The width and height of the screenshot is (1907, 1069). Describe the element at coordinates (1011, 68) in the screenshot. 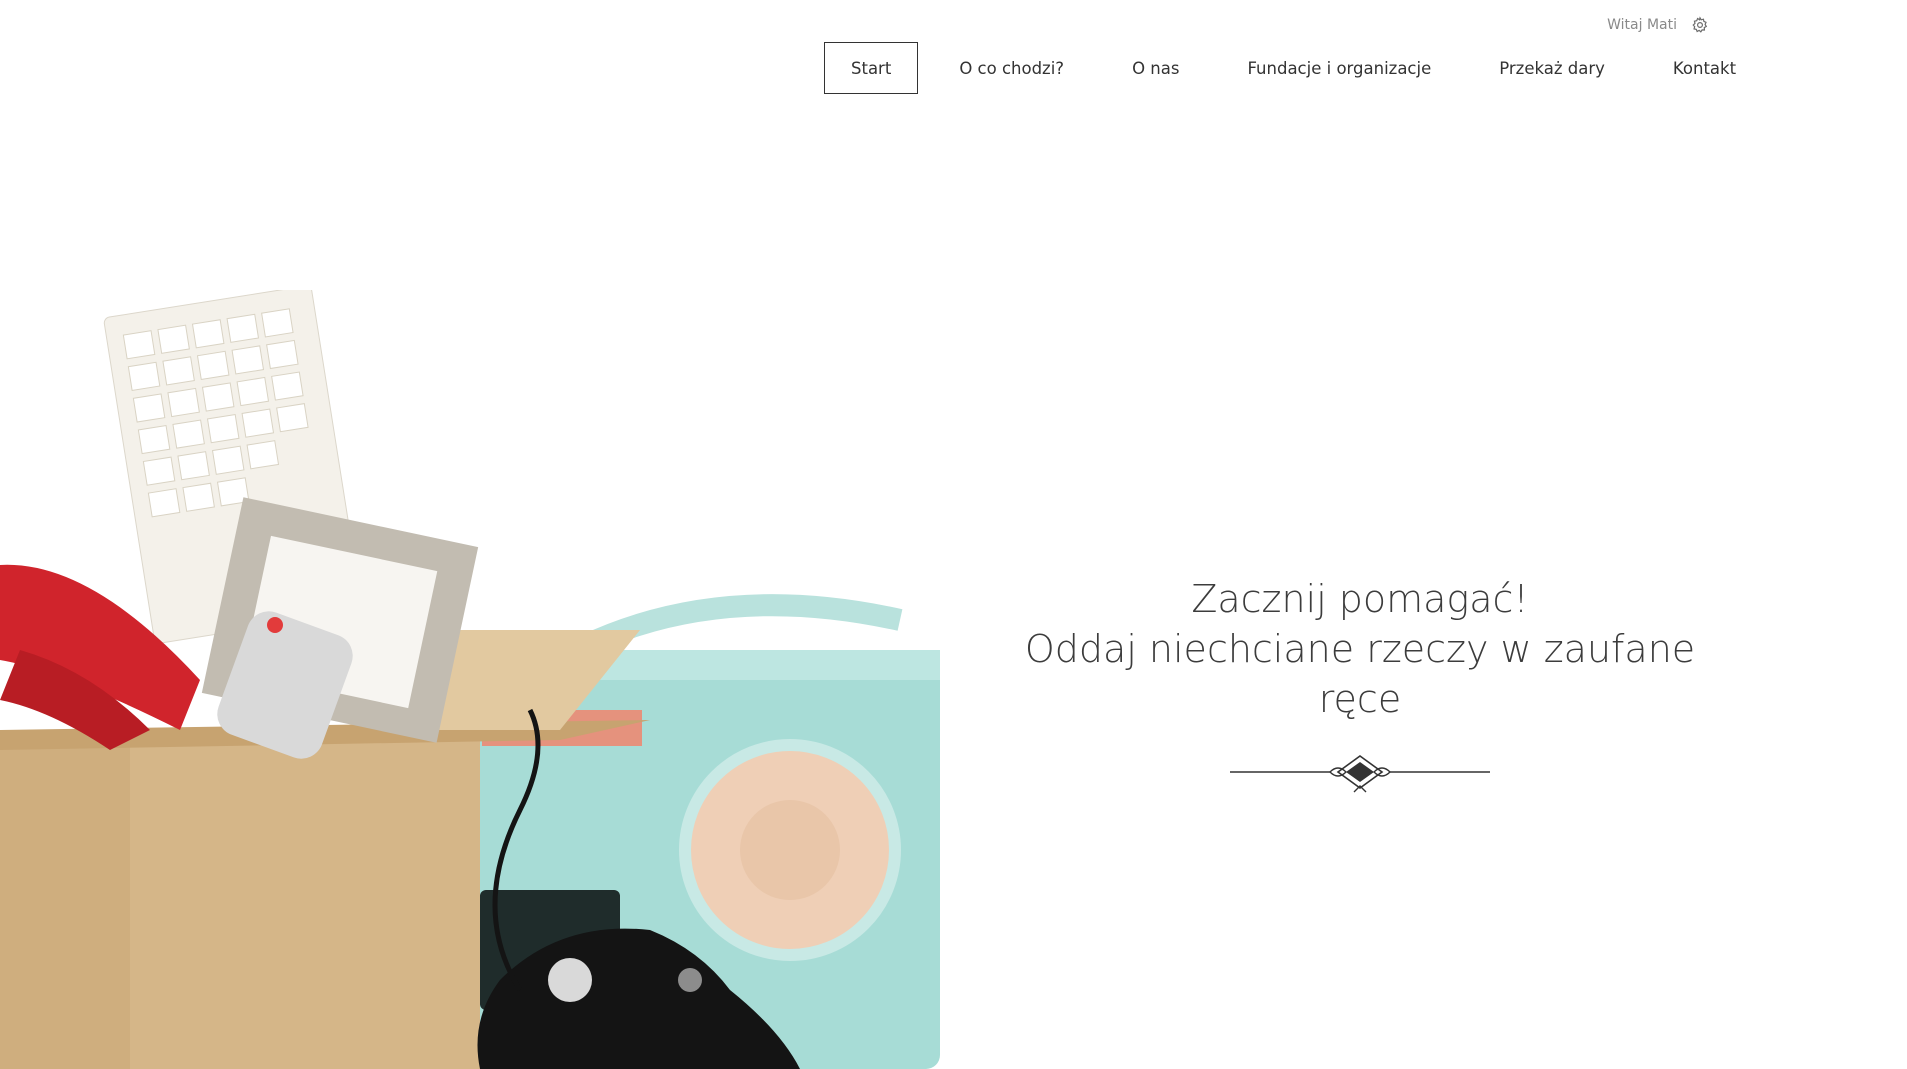

I see `nav-o-co-chodzi: O co chodzi?` at that location.